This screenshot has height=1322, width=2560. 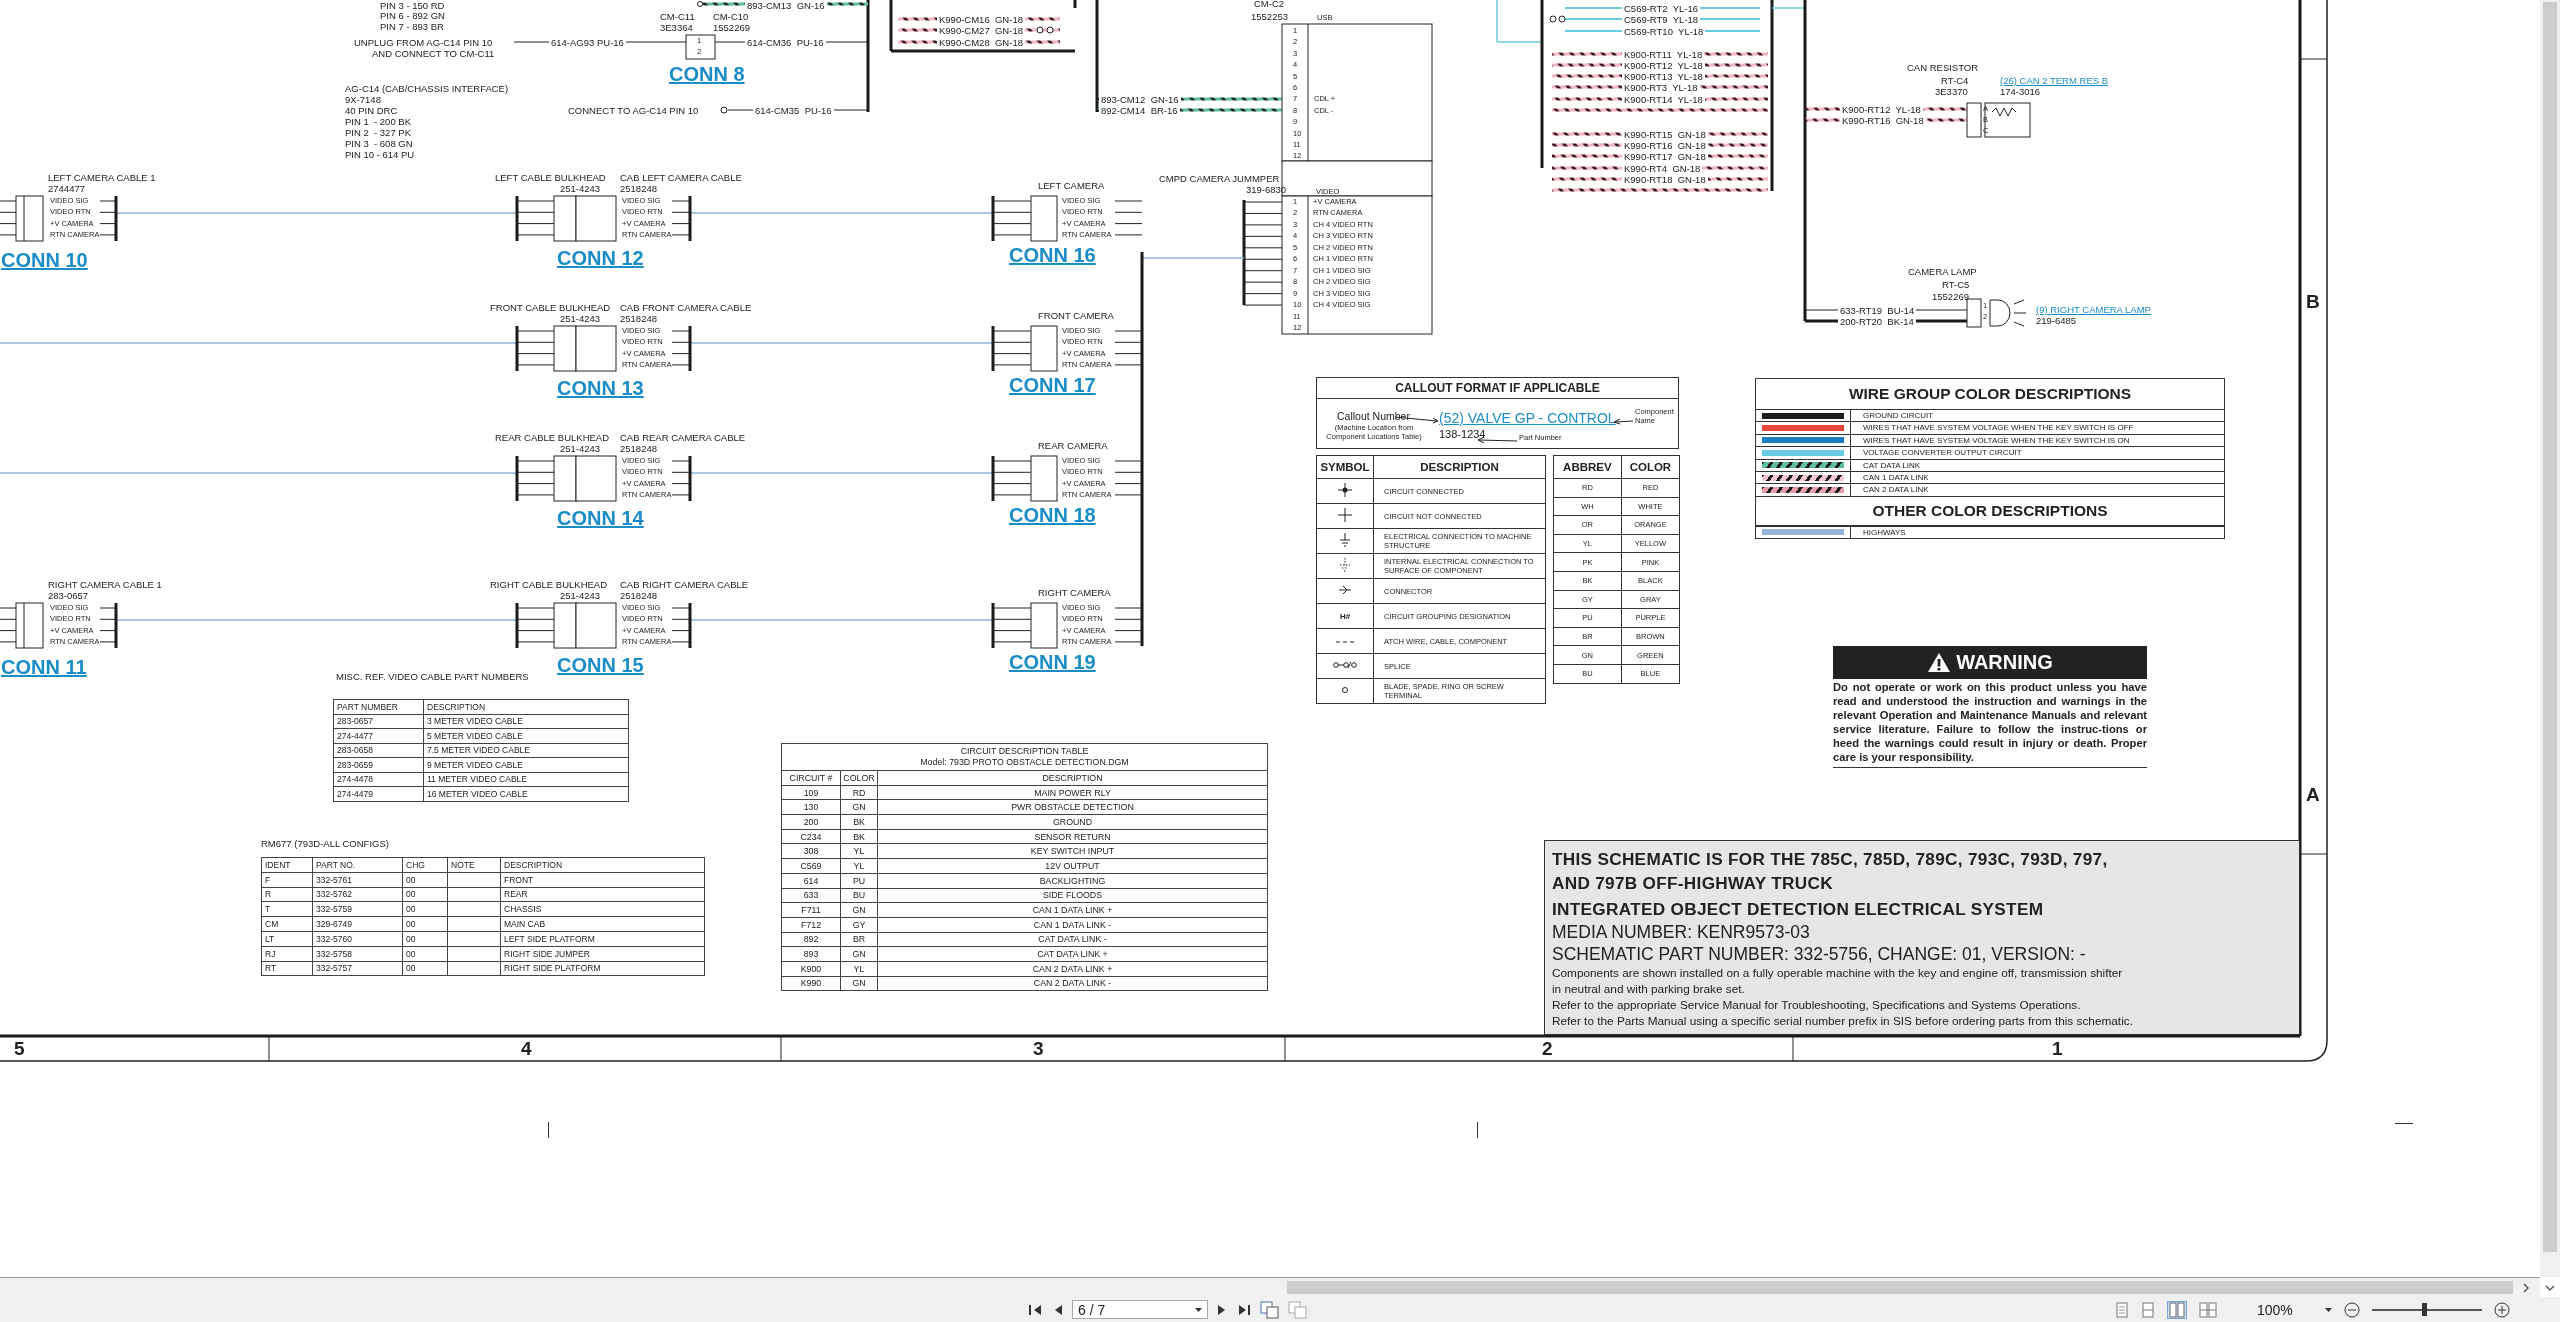 I want to click on connector-link: CONN 15, so click(x=600, y=665).